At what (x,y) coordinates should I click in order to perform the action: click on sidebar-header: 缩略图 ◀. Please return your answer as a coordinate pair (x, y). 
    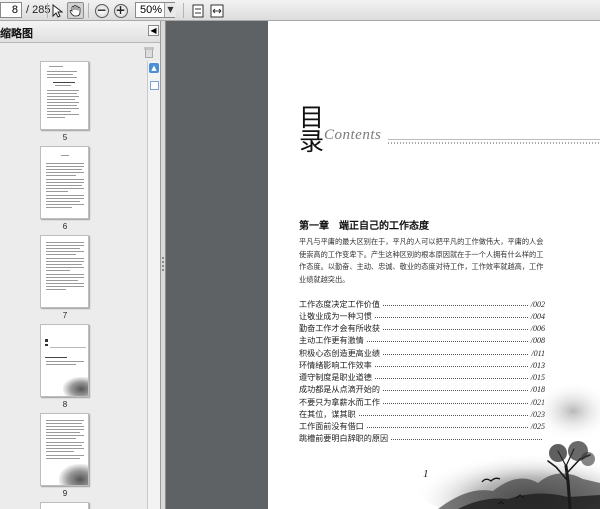
    Looking at the image, I should click on (80, 32).